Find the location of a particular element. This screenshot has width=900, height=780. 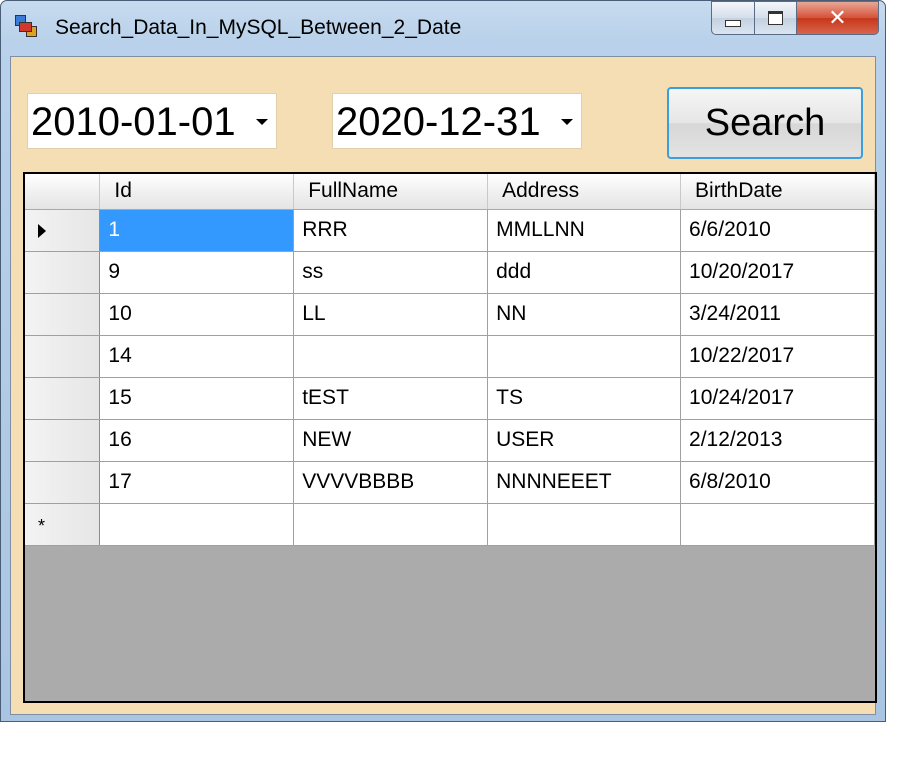

table-cell: 9 is located at coordinates (197, 272).